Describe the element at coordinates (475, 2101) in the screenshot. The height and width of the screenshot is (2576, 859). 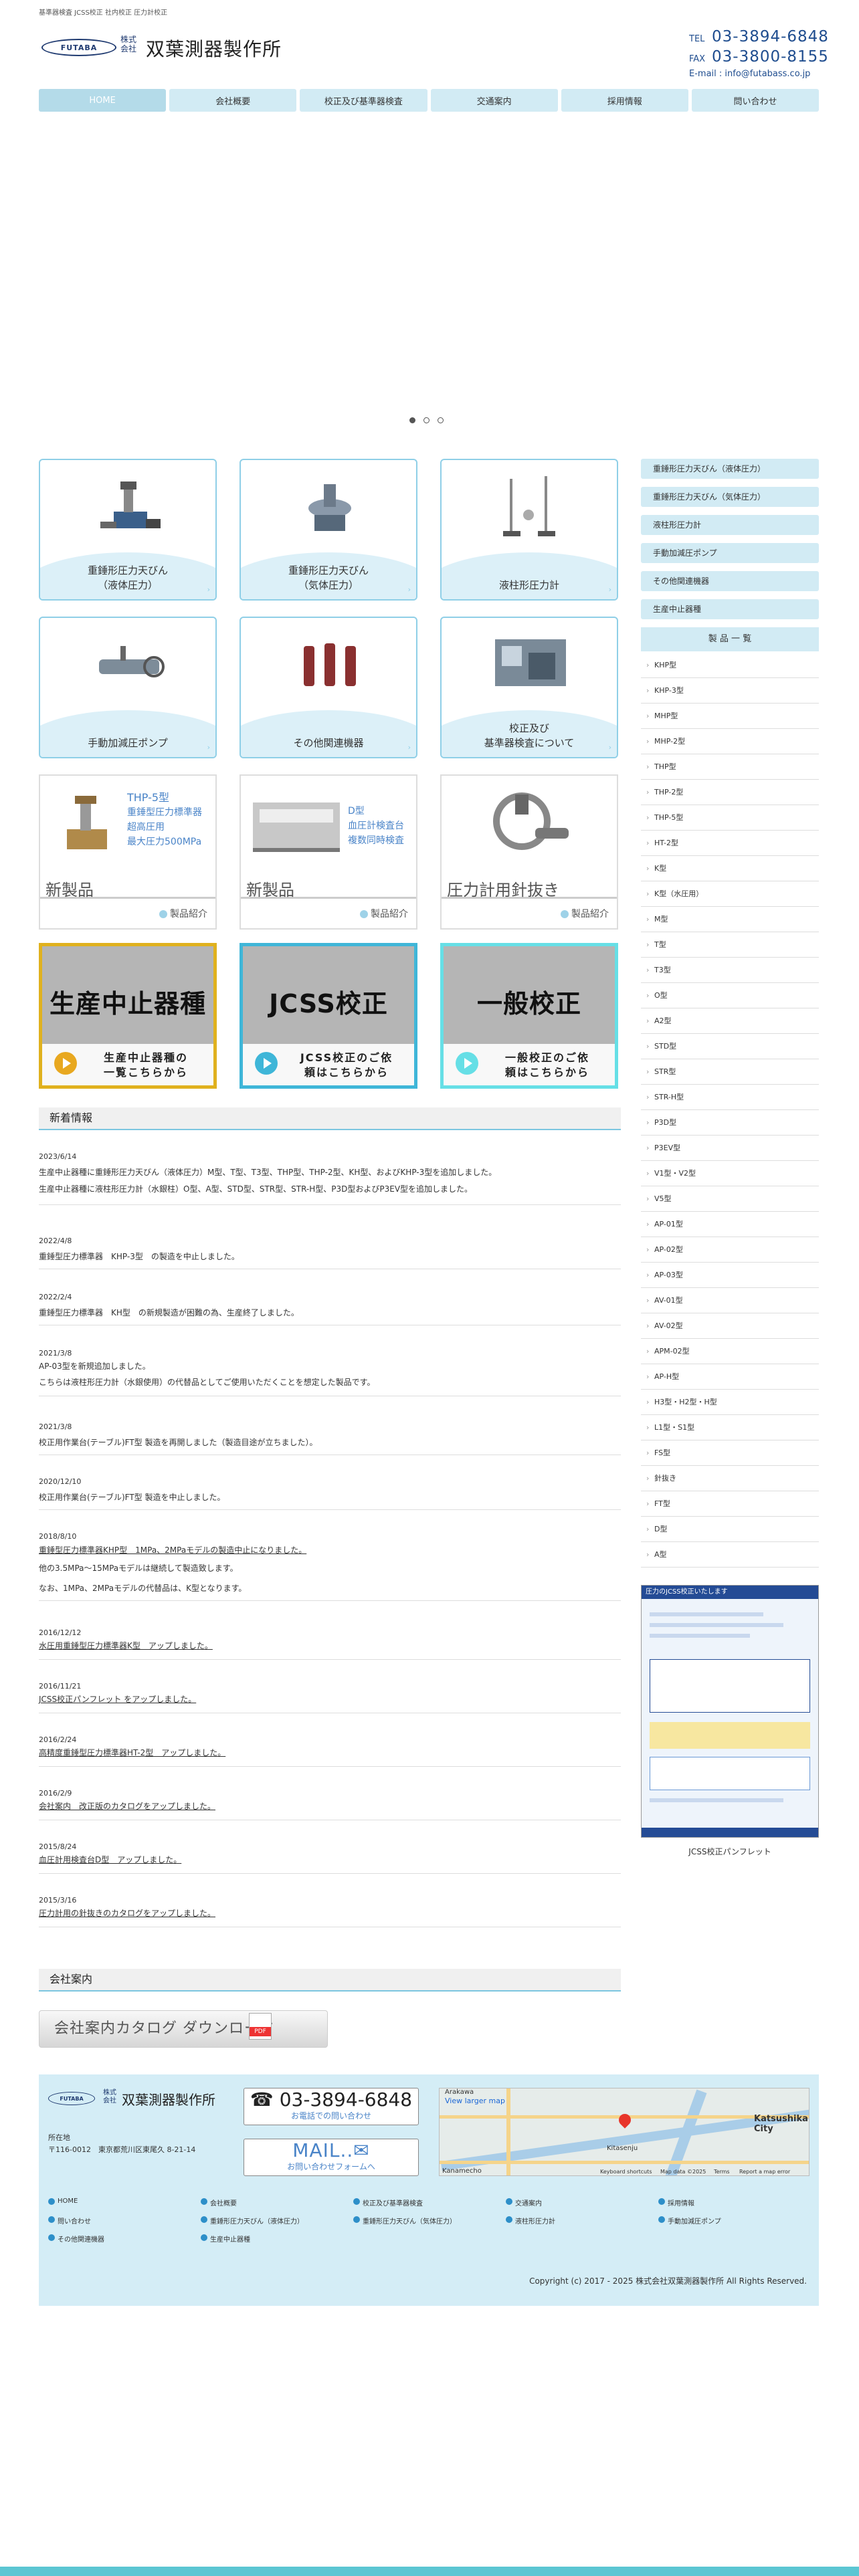
I see `view-larger-map-link: View larger map` at that location.